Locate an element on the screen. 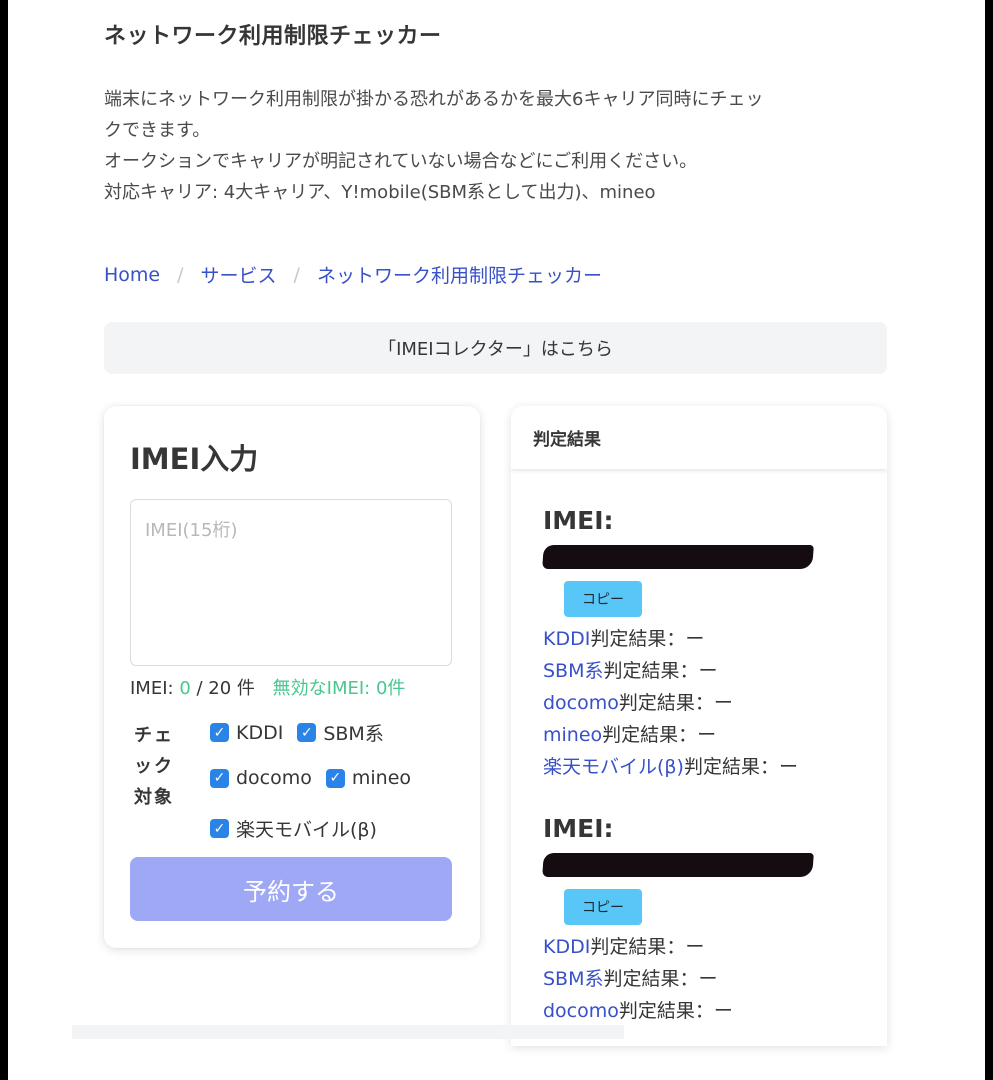  imei-counter: IMEI: 0 / 20 件 無効なIMEI: 0件 is located at coordinates (267, 687).